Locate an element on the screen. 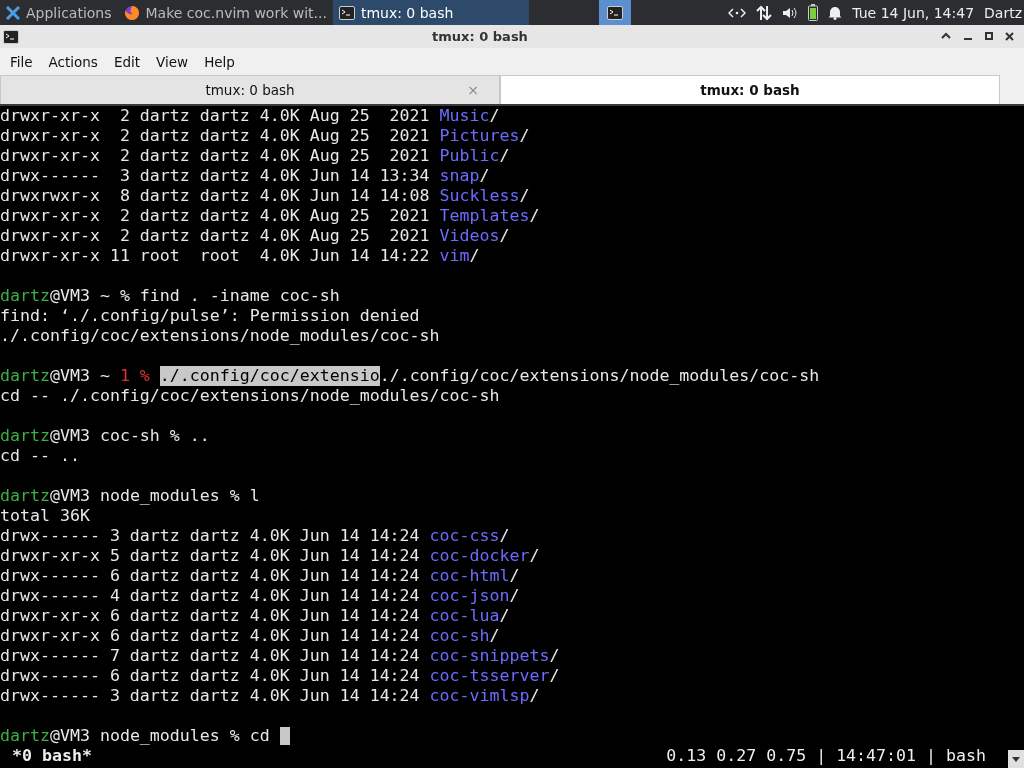 This screenshot has height=768, width=1024. window-title: tmux: 0 bash is located at coordinates (480, 36).